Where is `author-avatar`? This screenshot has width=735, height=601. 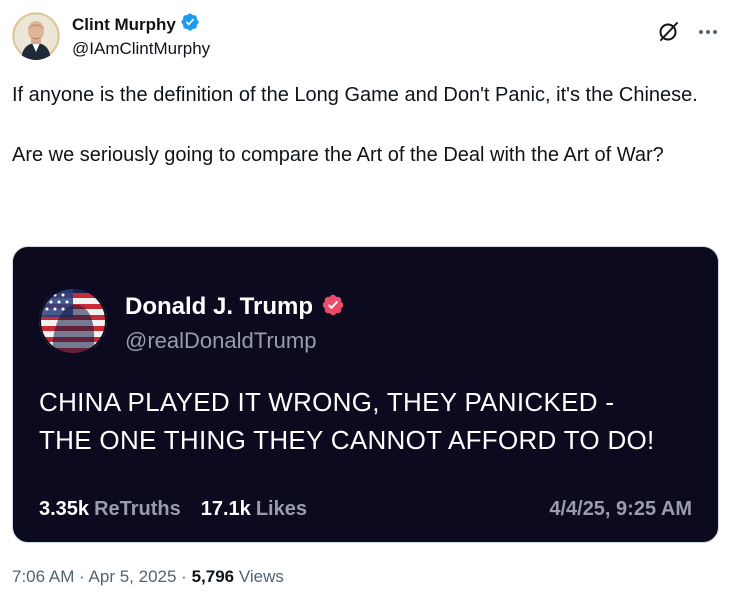
author-avatar is located at coordinates (36, 36).